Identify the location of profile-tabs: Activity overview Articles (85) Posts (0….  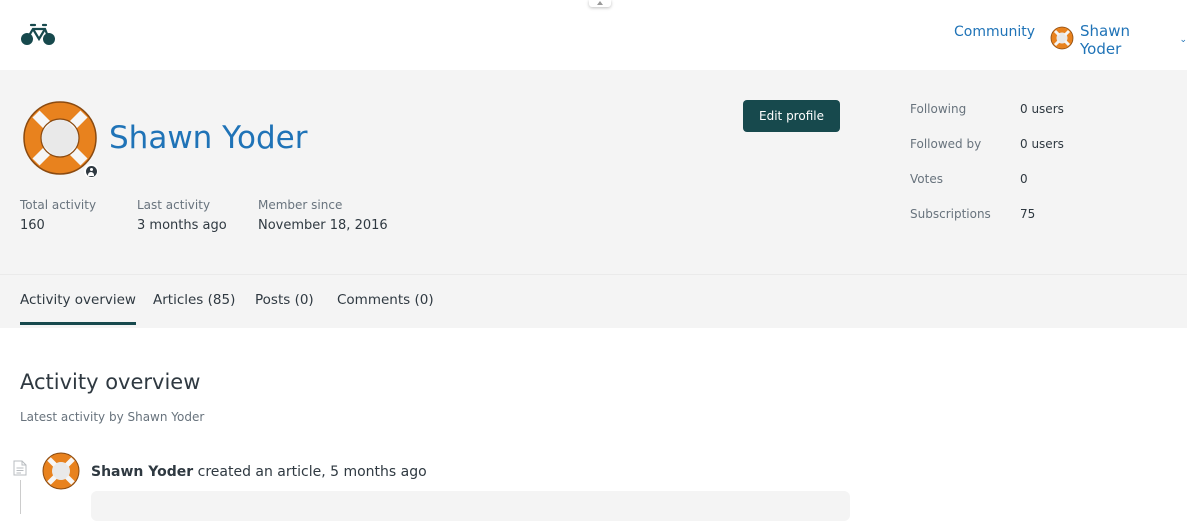
(593, 301).